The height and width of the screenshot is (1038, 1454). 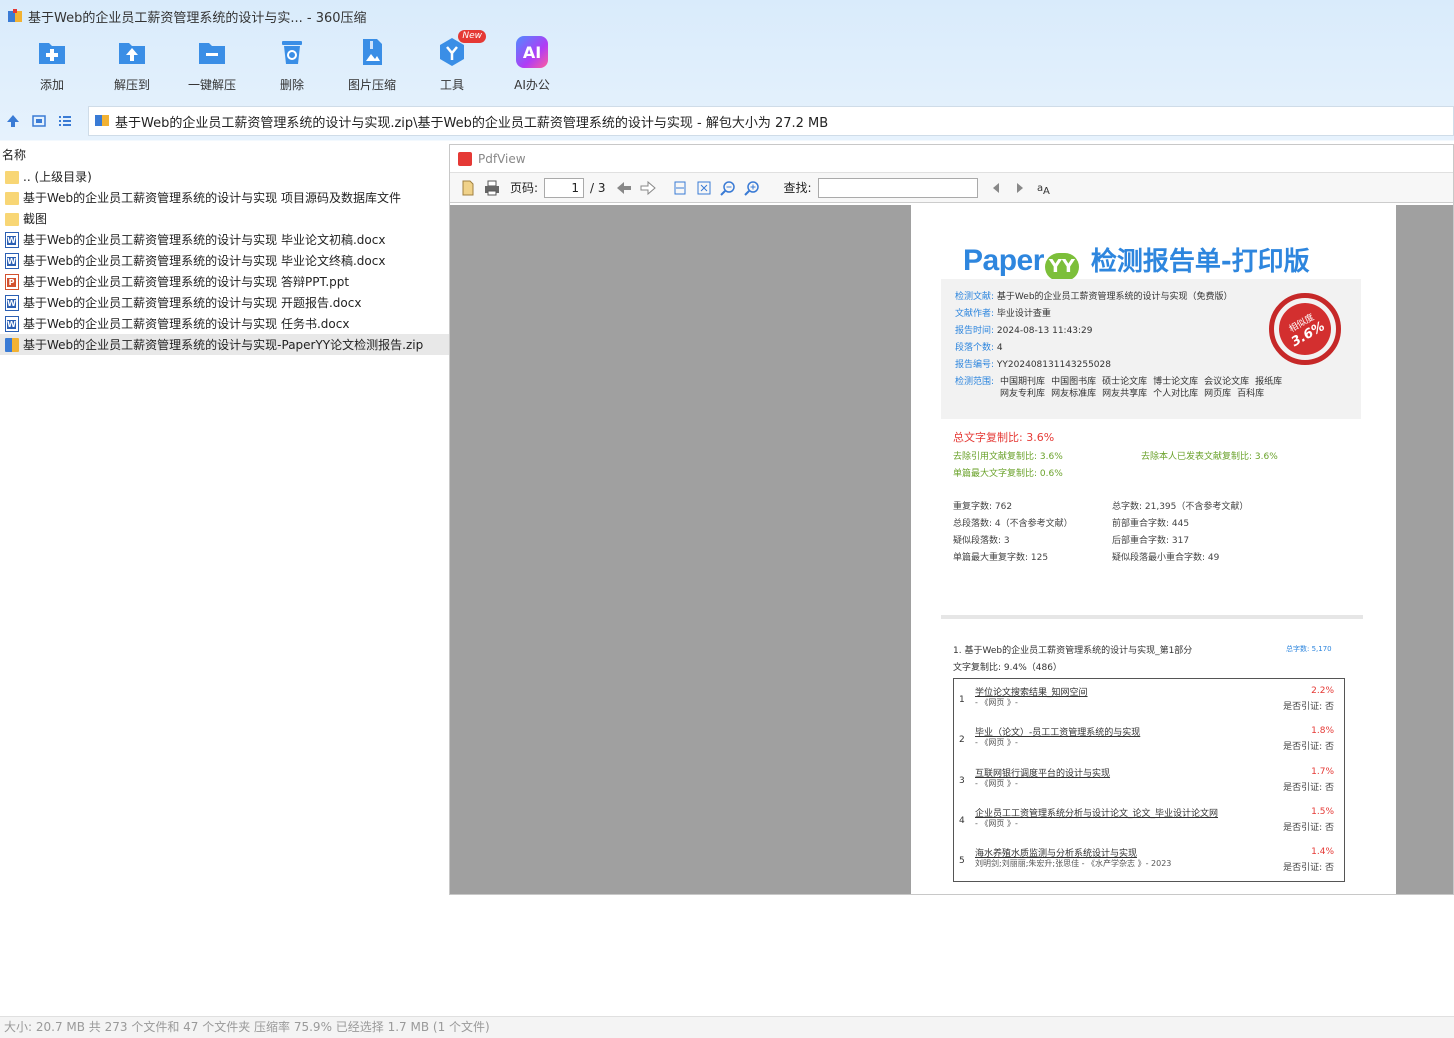 I want to click on svg-text: A, so click(x=1046, y=191).